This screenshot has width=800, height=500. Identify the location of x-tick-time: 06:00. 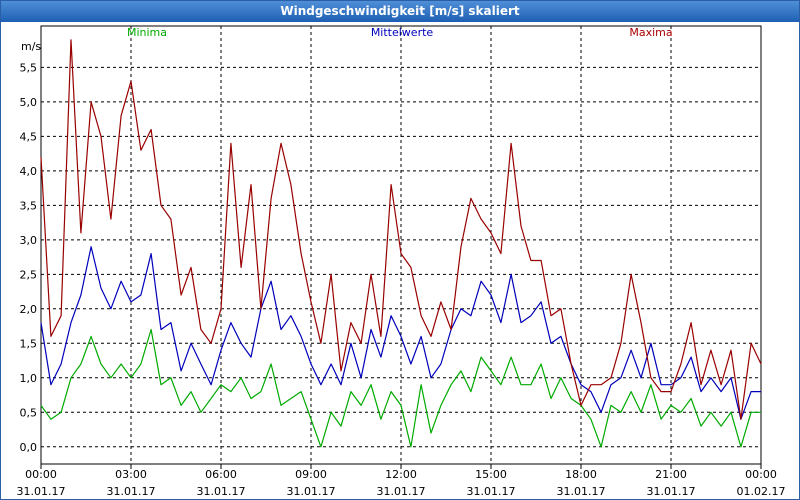
(221, 474).